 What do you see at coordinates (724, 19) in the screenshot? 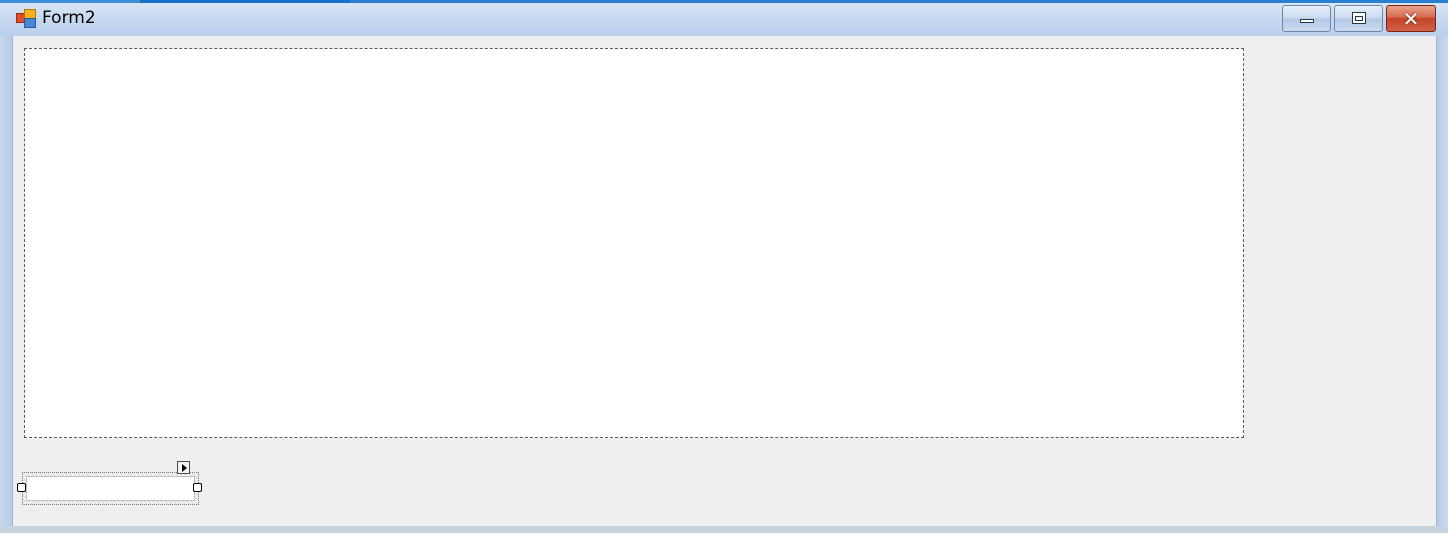
I see `title-bar: Form2 ✕` at bounding box center [724, 19].